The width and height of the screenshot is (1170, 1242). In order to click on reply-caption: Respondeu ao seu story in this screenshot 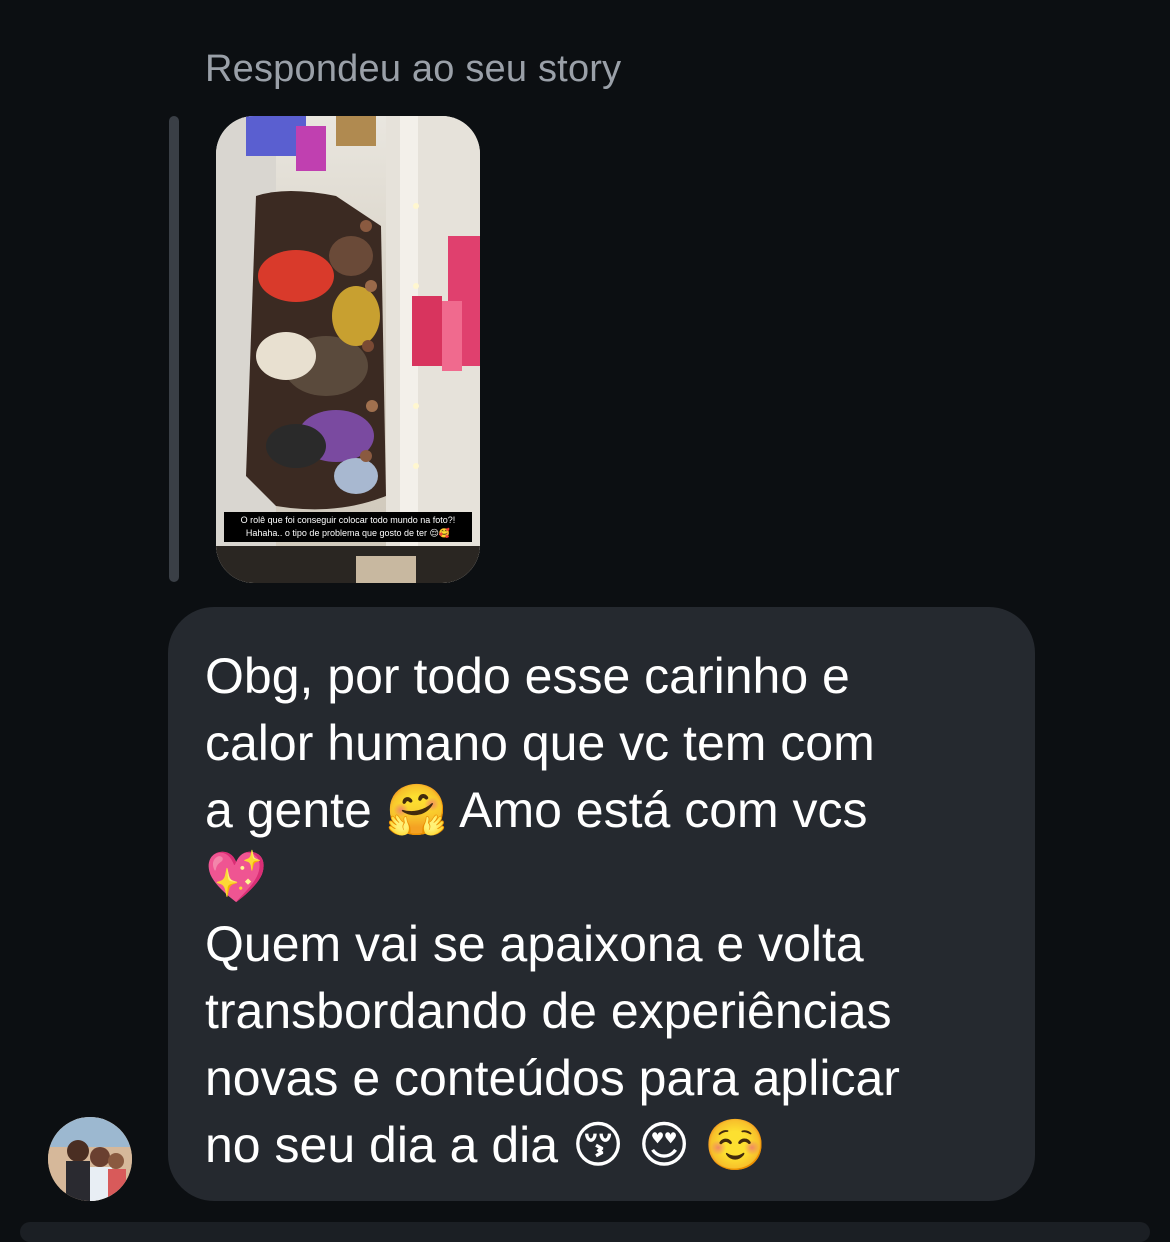, I will do `click(413, 69)`.